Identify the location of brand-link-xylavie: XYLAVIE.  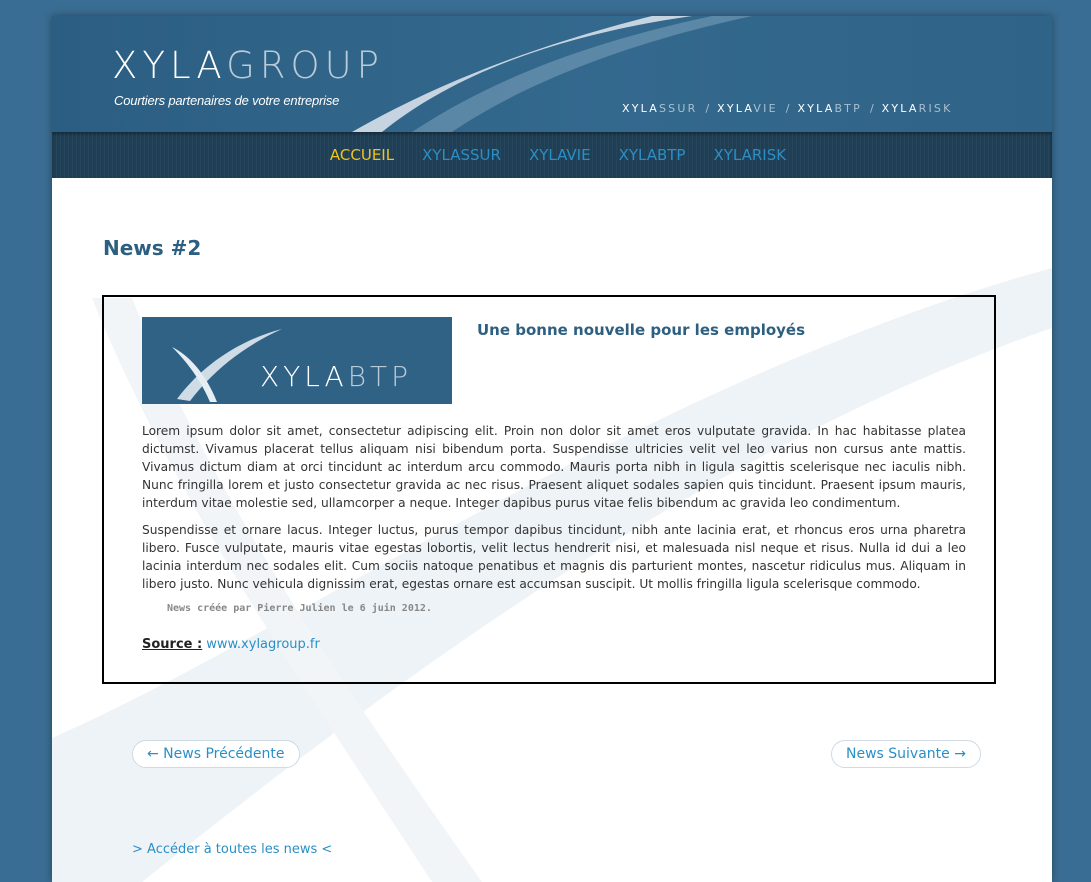
(747, 108).